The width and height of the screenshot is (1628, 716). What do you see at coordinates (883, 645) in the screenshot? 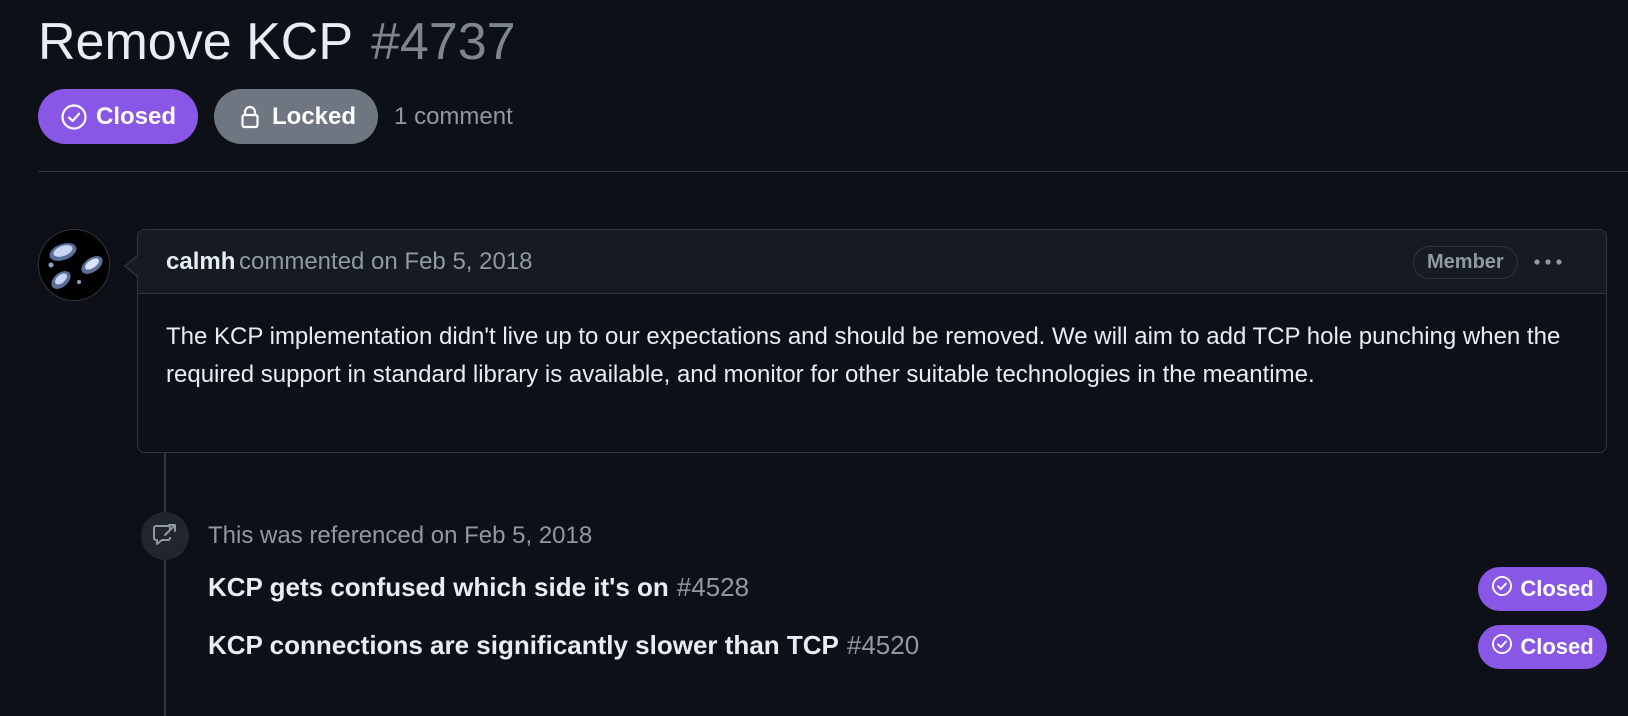
I see `reference-number: #4520` at bounding box center [883, 645].